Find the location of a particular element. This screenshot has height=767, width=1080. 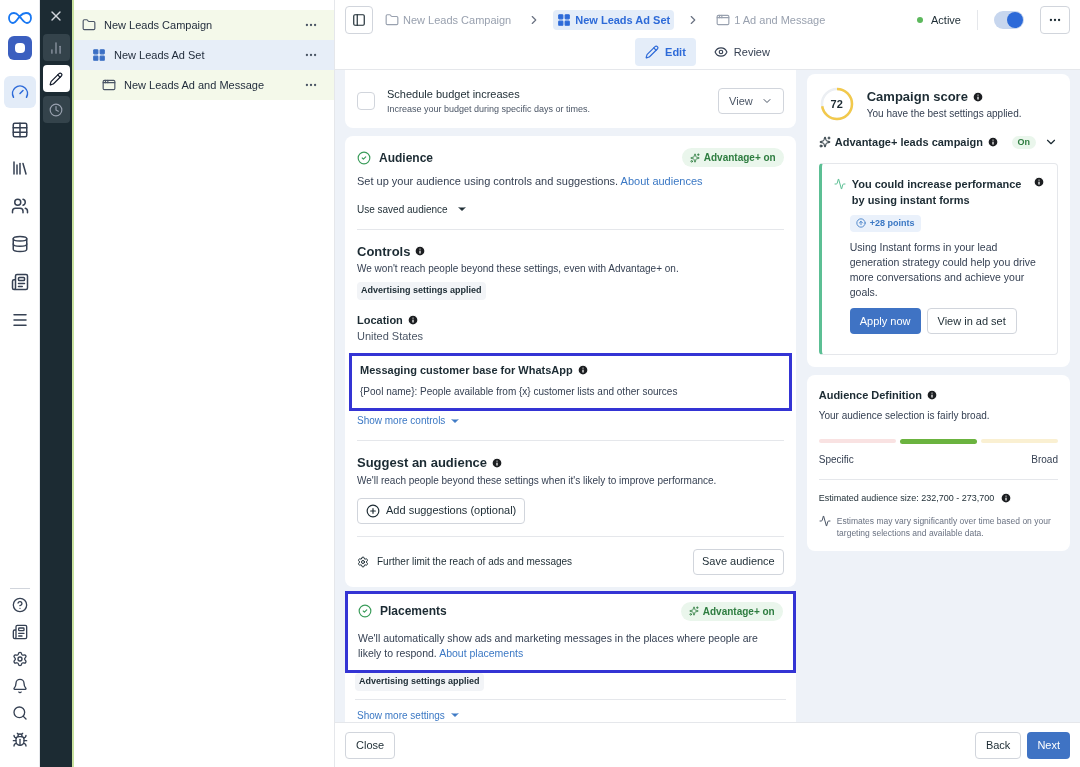

messaging-title: Messaging customer base for WhatsApp is located at coordinates (466, 370).